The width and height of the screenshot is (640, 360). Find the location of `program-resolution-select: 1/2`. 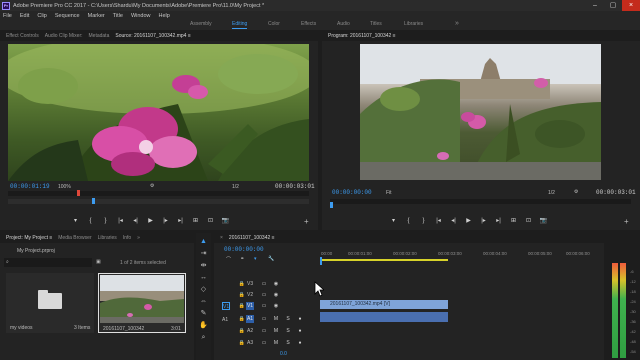

program-resolution-select: 1/2 is located at coordinates (551, 193).